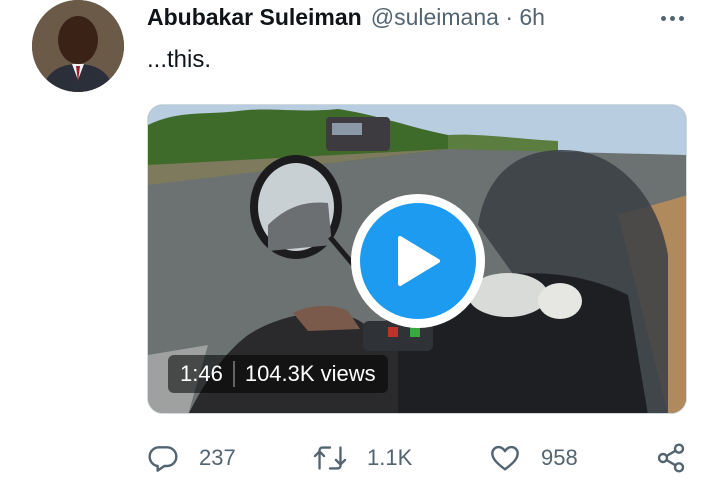 The width and height of the screenshot is (720, 490). I want to click on handle-text: @suleimana, so click(435, 17).